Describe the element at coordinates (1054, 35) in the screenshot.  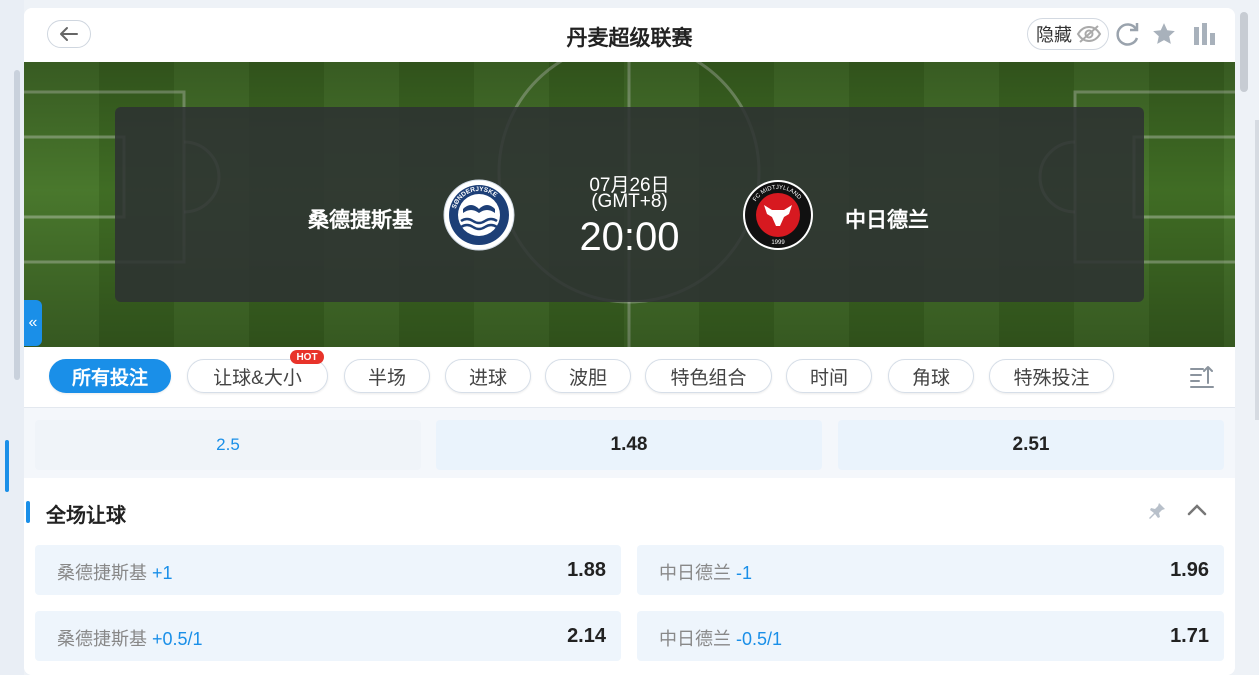
I see `hide-label: 隐藏` at that location.